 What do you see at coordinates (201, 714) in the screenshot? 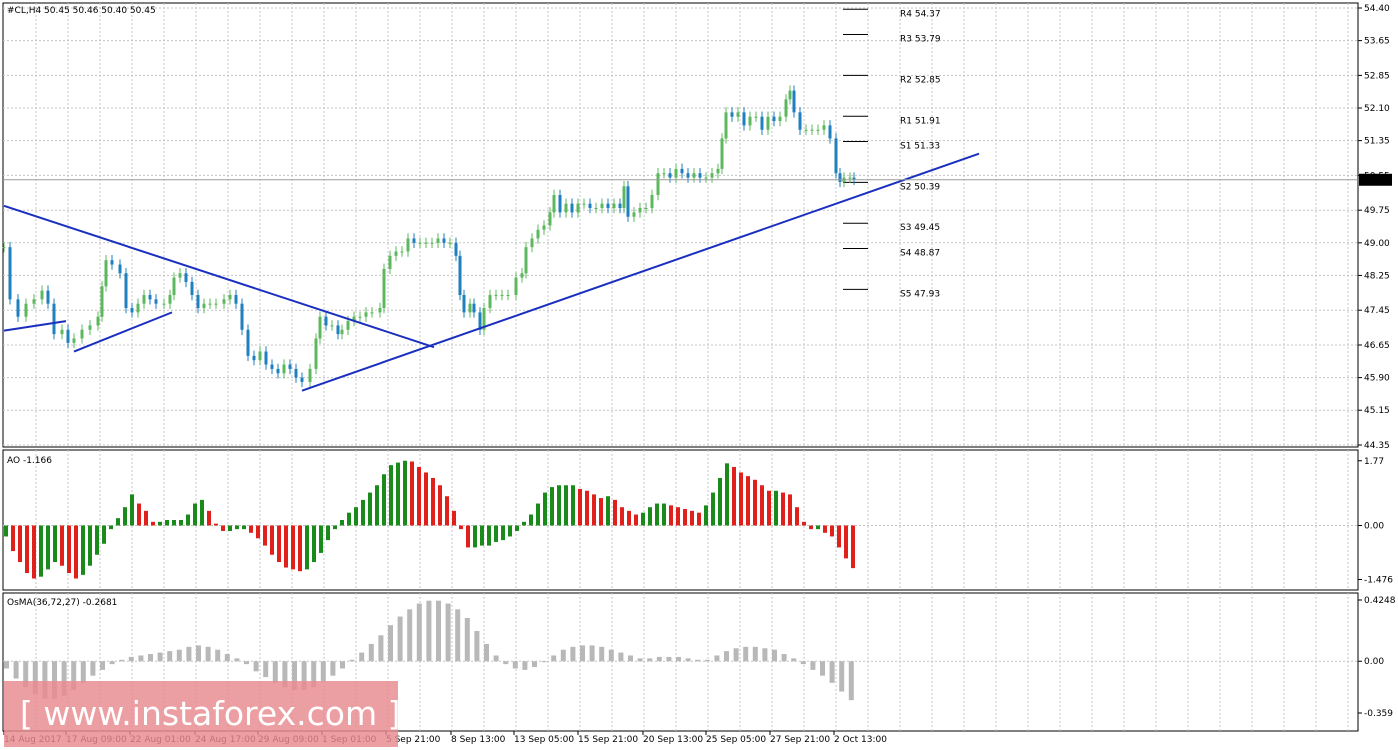
I see `instaforex-watermark: [ www.instaforex.com ]` at bounding box center [201, 714].